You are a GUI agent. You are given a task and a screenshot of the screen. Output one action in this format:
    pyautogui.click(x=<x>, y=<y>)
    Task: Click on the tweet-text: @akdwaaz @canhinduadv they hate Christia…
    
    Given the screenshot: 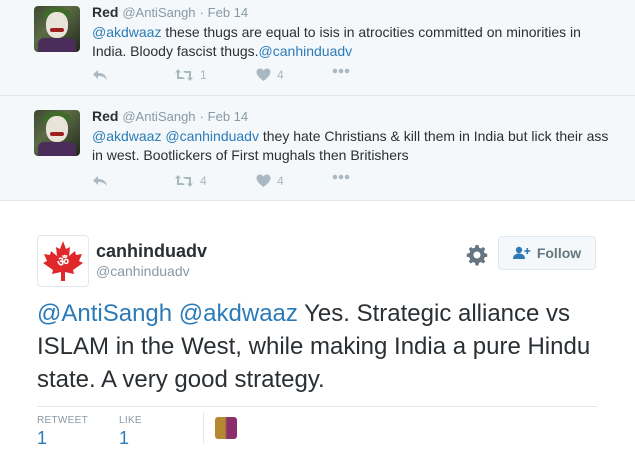 What is the action you would take?
    pyautogui.click(x=352, y=146)
    